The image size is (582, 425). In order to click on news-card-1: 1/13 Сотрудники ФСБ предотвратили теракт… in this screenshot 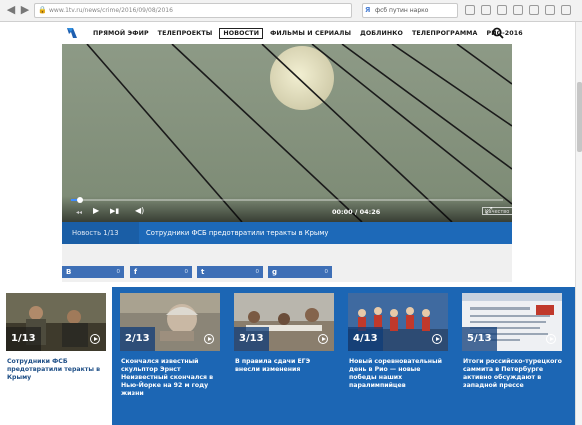, I will do `click(56, 356)`.